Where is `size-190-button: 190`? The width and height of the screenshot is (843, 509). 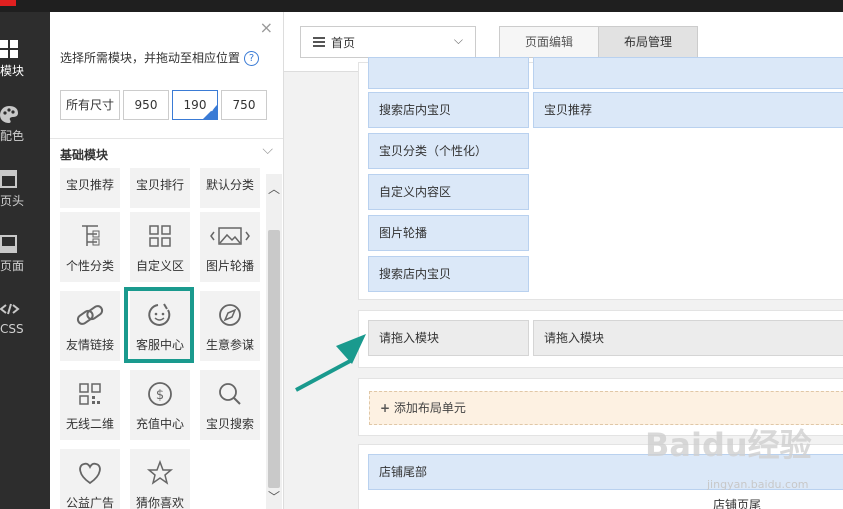 size-190-button: 190 is located at coordinates (195, 105).